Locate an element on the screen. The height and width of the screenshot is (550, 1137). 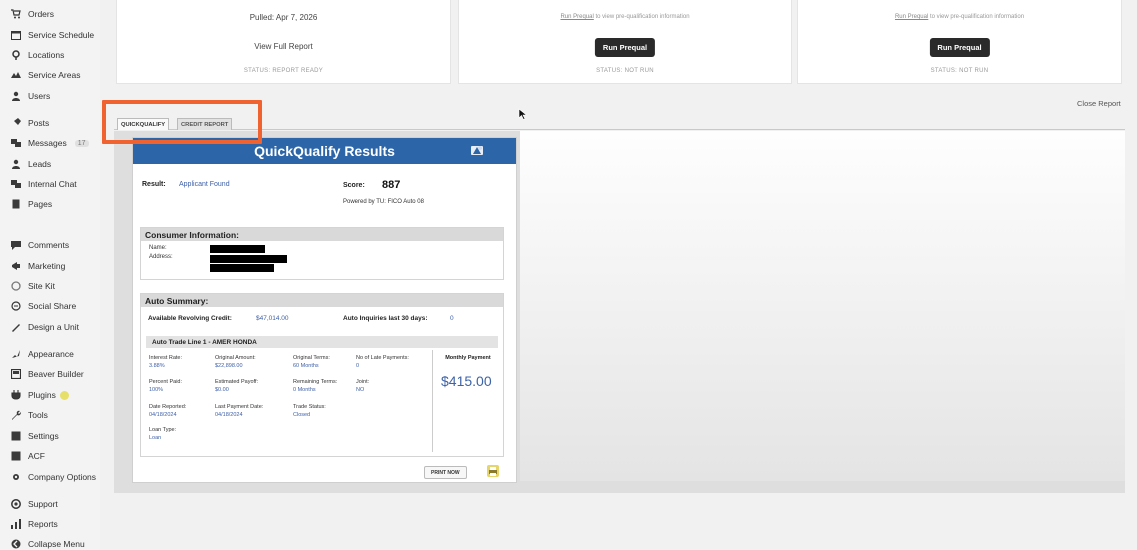
sidebar-item-service-areas: Service Areas is located at coordinates (54, 75).